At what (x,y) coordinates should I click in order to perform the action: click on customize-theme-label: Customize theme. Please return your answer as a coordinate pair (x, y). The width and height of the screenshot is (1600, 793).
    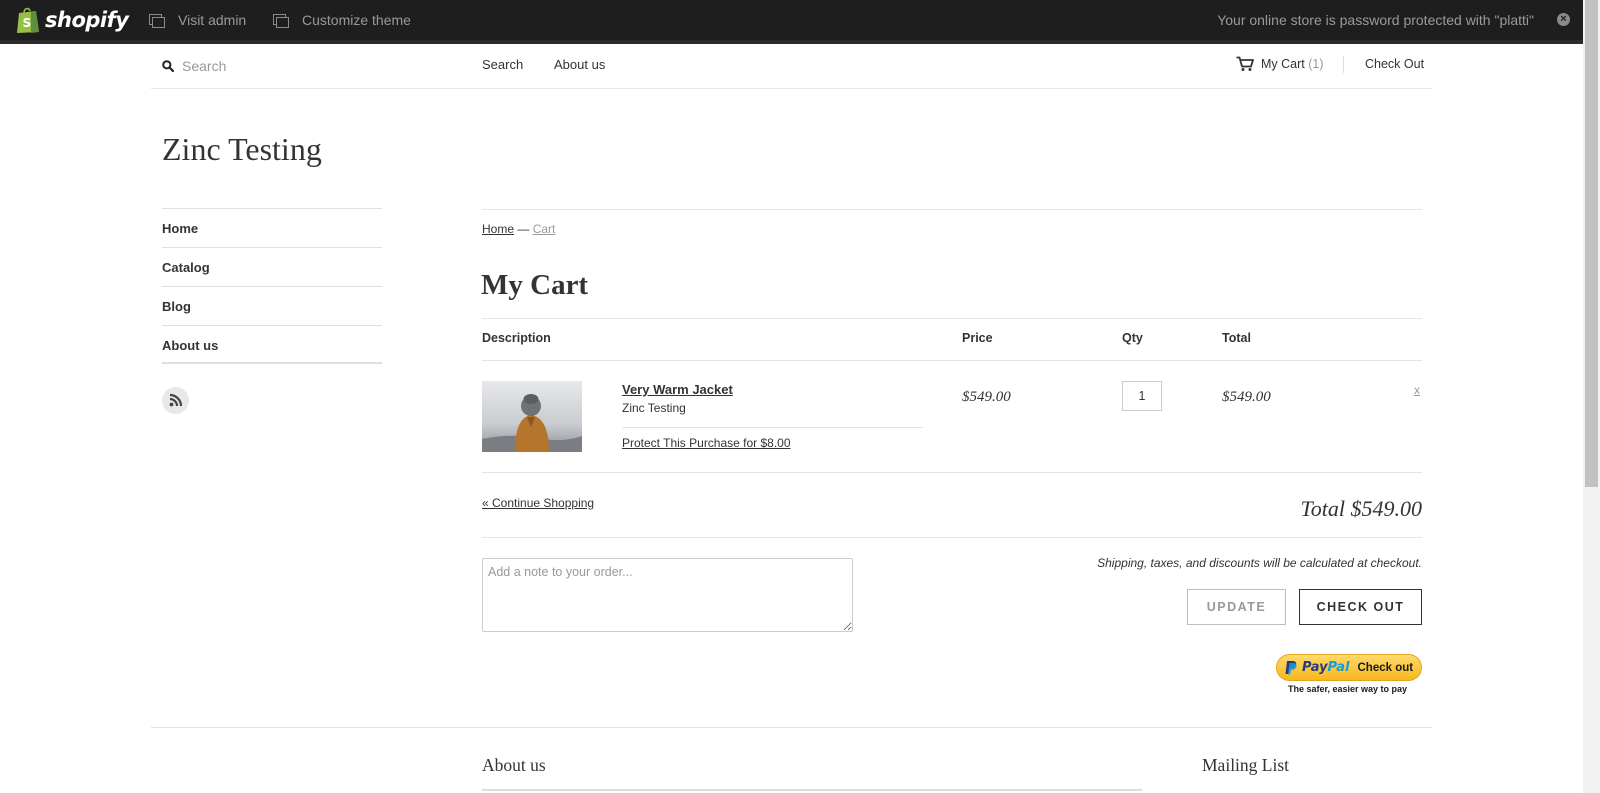
    Looking at the image, I should click on (356, 20).